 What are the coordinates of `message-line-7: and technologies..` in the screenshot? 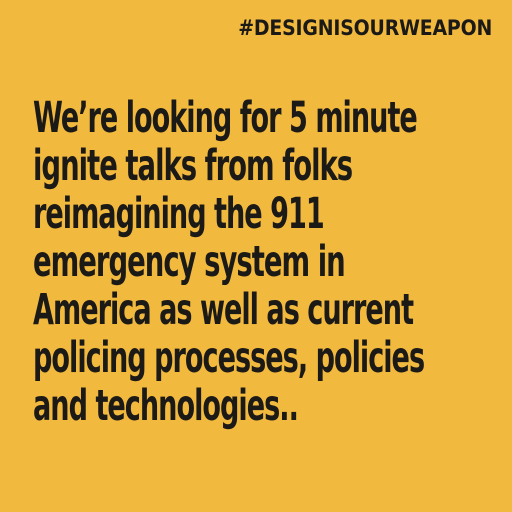 It's located at (194, 406).